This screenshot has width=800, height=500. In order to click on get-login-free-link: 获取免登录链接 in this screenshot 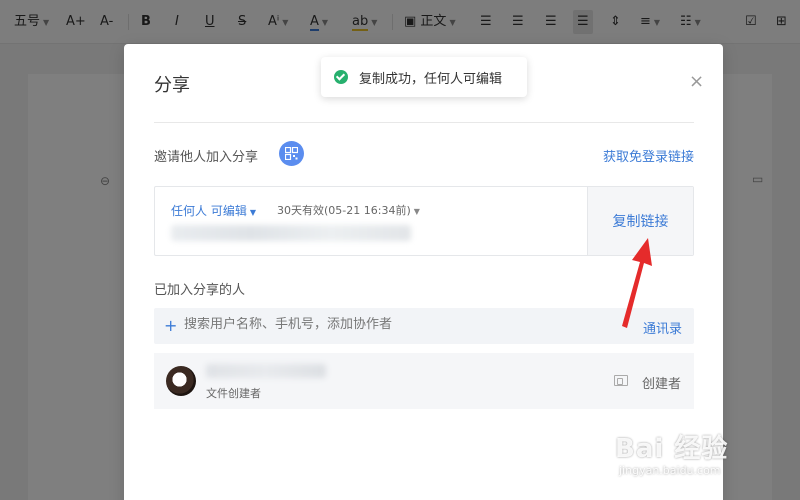, I will do `click(648, 155)`.